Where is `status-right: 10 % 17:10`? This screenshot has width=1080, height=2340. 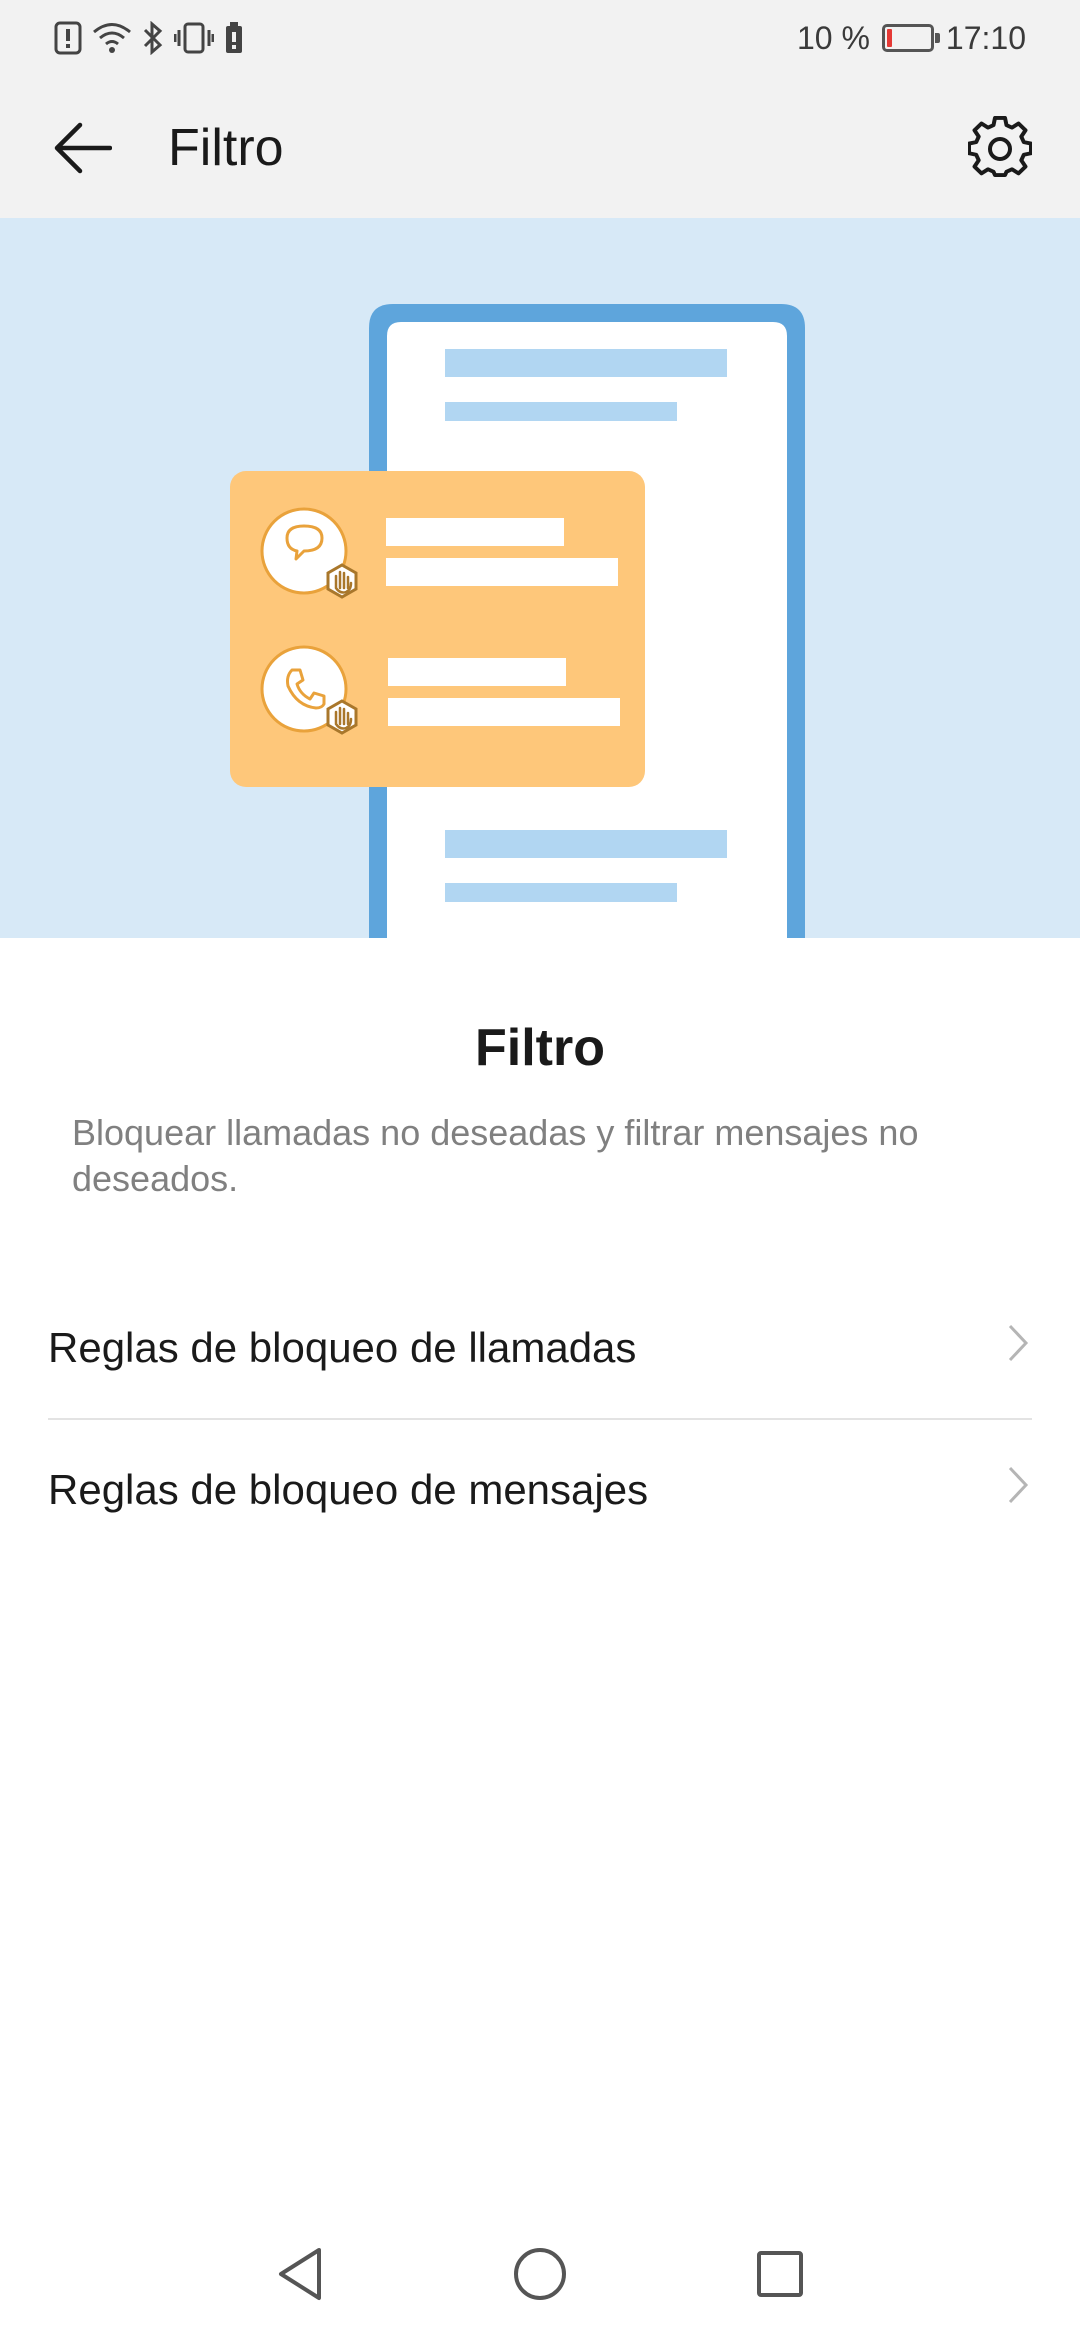
status-right: 10 % 17:10 is located at coordinates (911, 38).